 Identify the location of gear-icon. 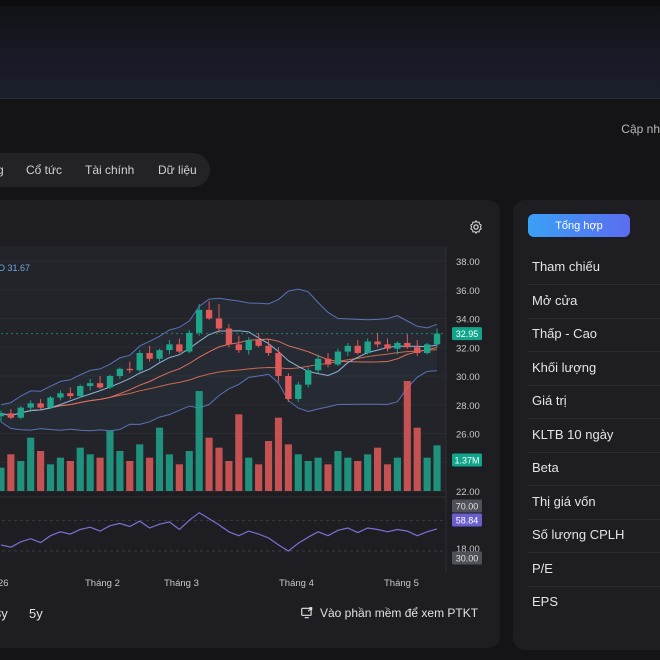
(476, 227).